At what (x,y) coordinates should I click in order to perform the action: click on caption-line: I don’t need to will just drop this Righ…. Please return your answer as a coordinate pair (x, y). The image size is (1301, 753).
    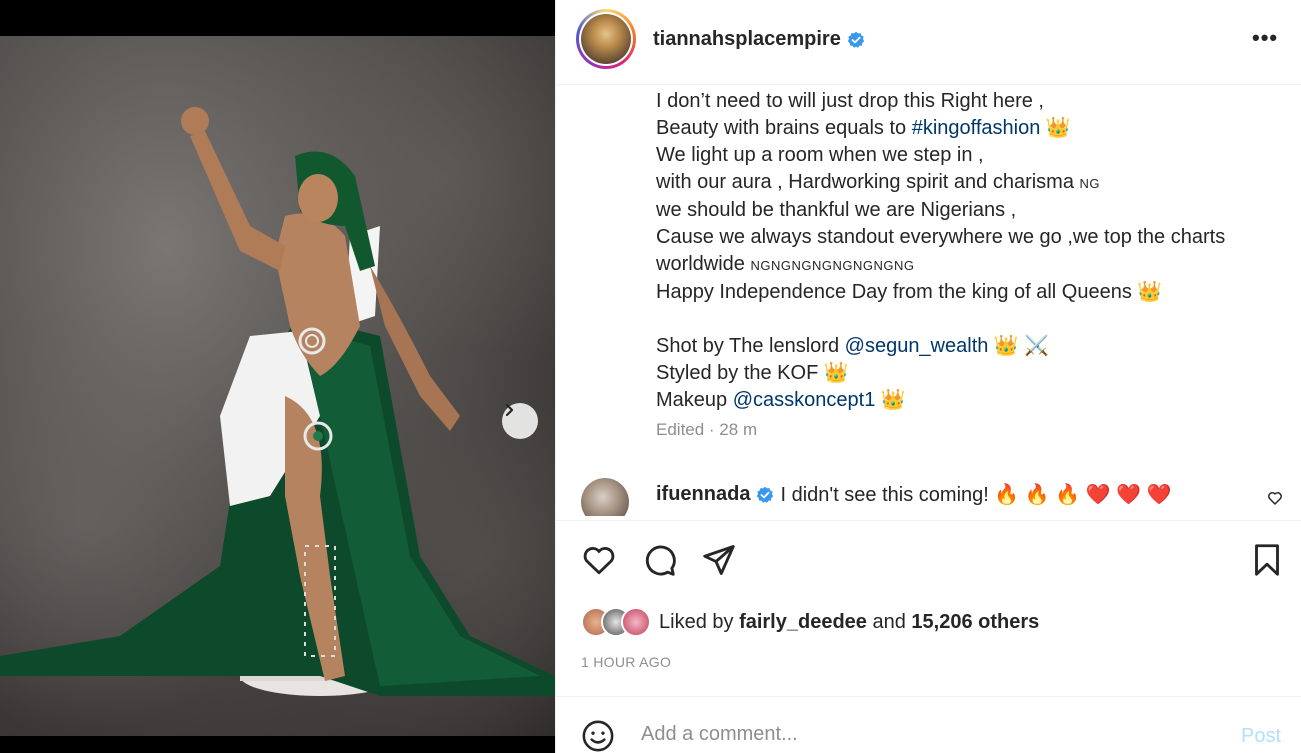
    Looking at the image, I should click on (850, 101).